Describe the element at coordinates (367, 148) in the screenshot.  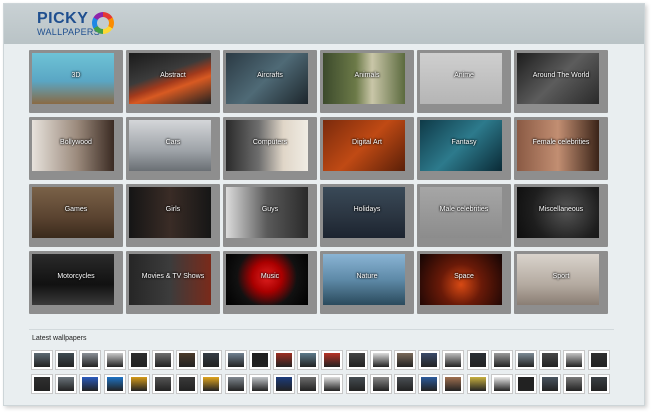
I see `category-tile: Digital Art` at that location.